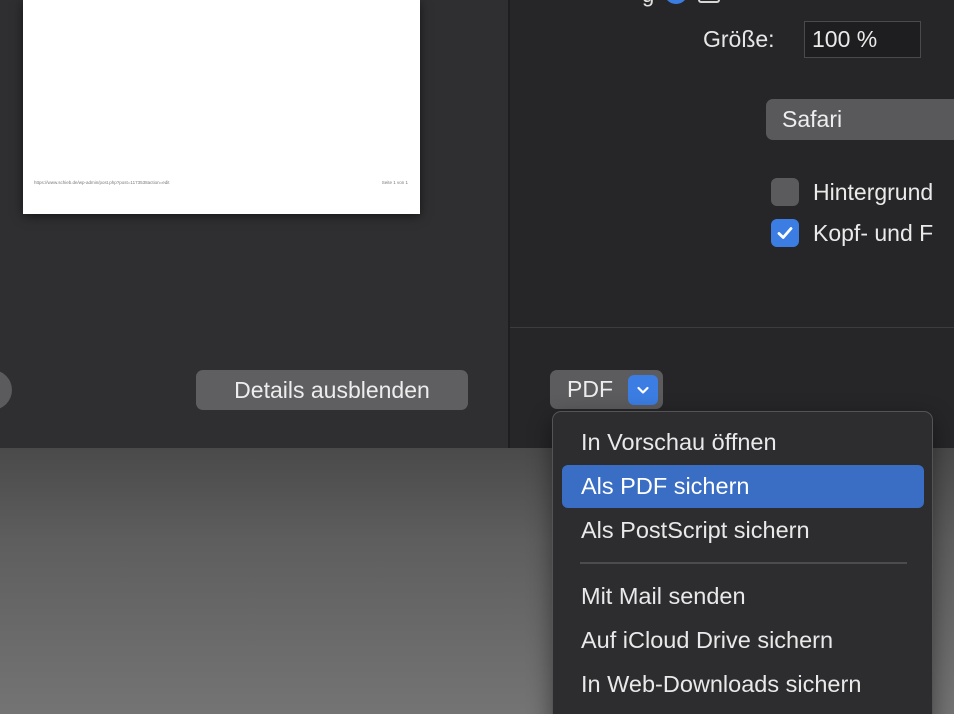 Image resolution: width=954 pixels, height=714 pixels. What do you see at coordinates (676, 2) in the screenshot?
I see `orientation-radio` at bounding box center [676, 2].